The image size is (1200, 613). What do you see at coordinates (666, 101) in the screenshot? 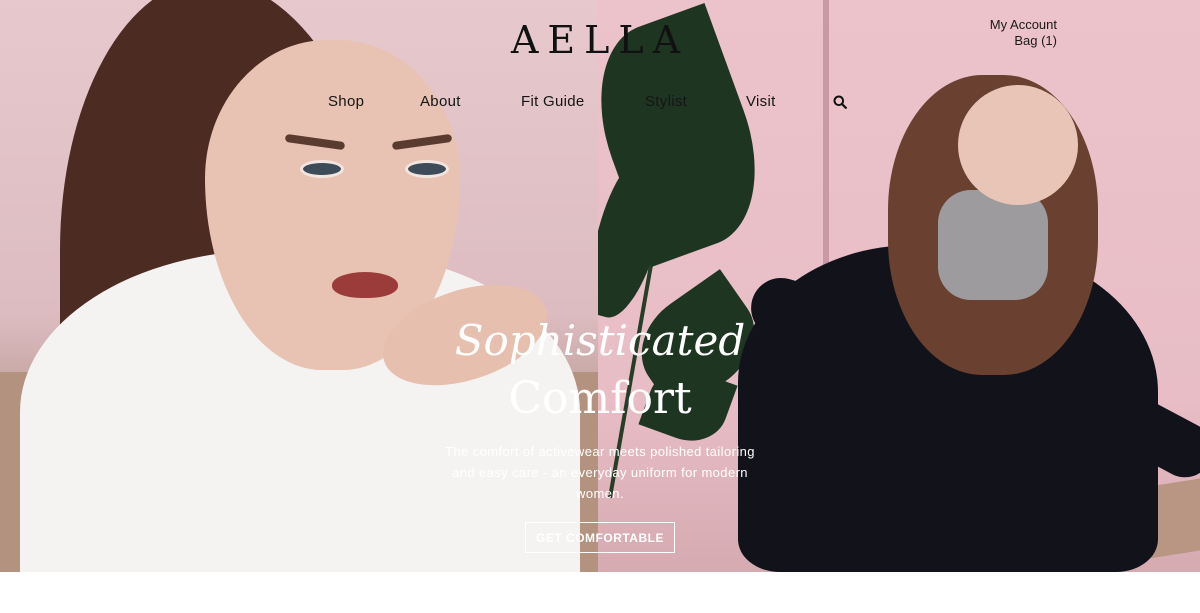
I see `nav-item-stylist: Stylist` at bounding box center [666, 101].